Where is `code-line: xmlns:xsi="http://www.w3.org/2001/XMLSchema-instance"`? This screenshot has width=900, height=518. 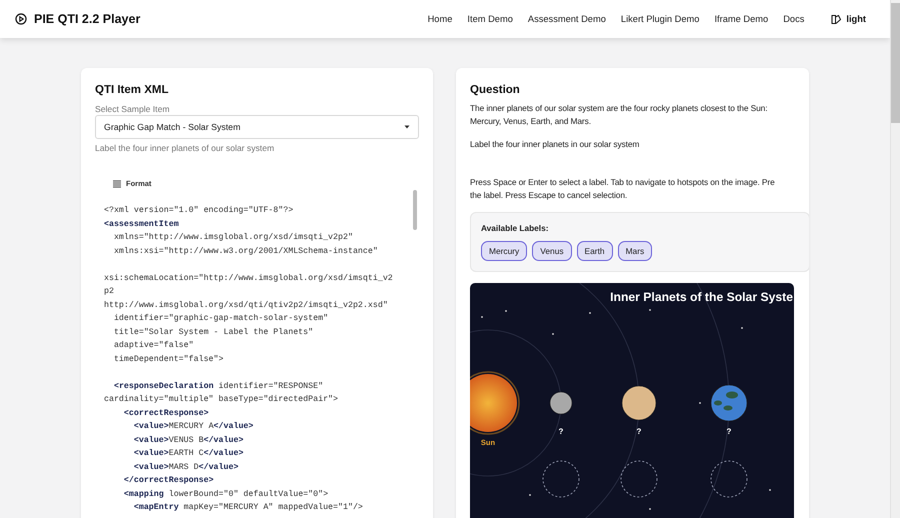
code-line: xmlns:xsi="http://www.w3.org/2001/XMLSchema-instance" is located at coordinates (245, 252).